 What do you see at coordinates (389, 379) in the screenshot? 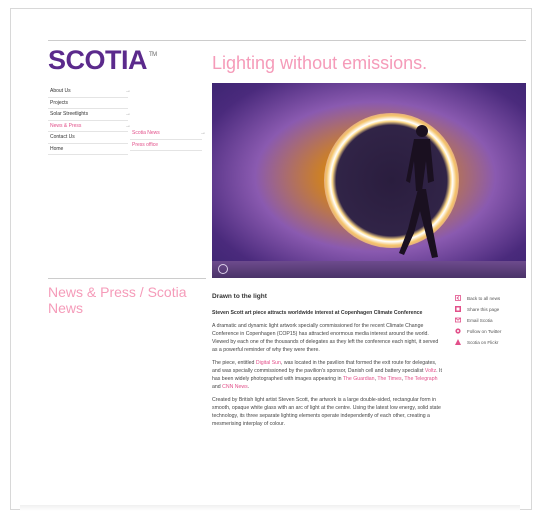
I see `times-link: The Times` at bounding box center [389, 379].